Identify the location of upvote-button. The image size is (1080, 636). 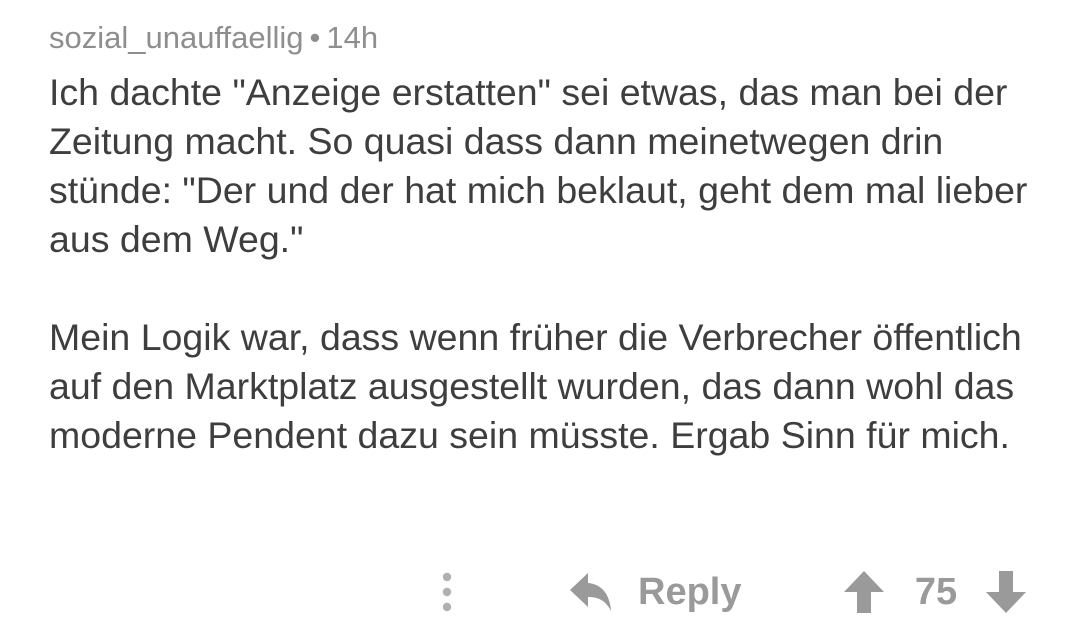
(864, 592).